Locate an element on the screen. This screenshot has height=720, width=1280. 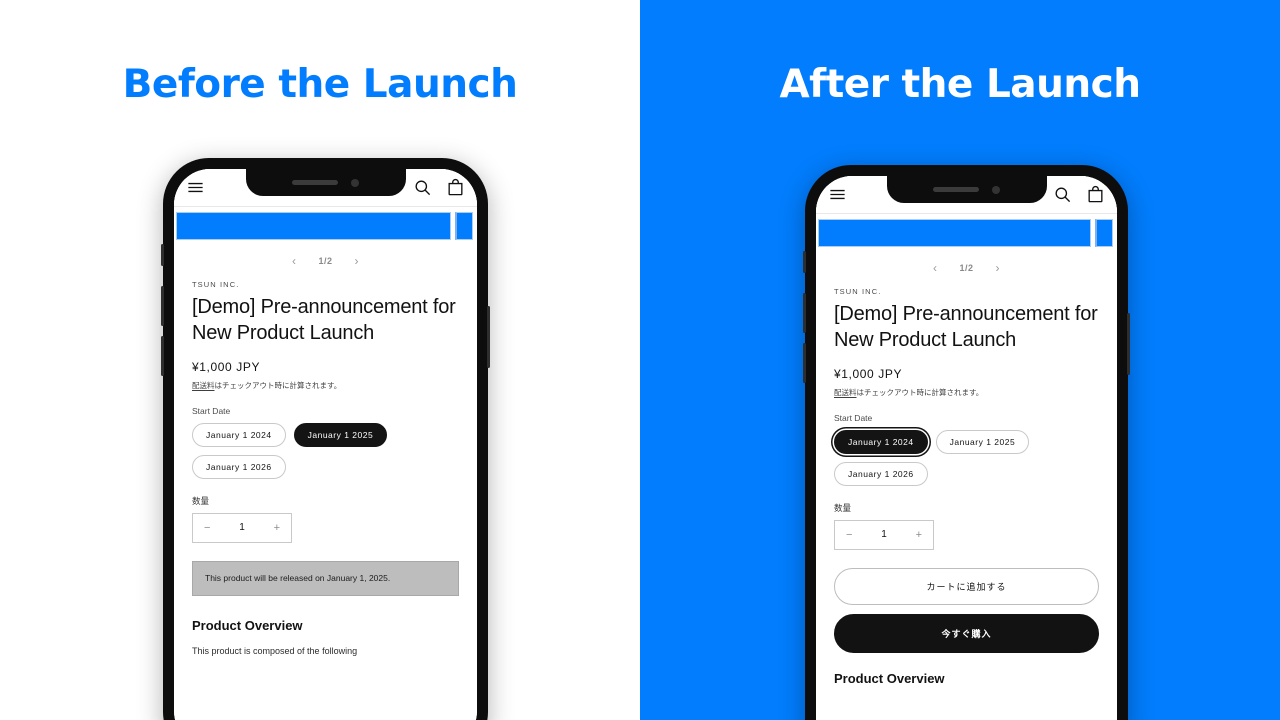
add-to-cart-button: カートに追加する is located at coordinates (966, 586).